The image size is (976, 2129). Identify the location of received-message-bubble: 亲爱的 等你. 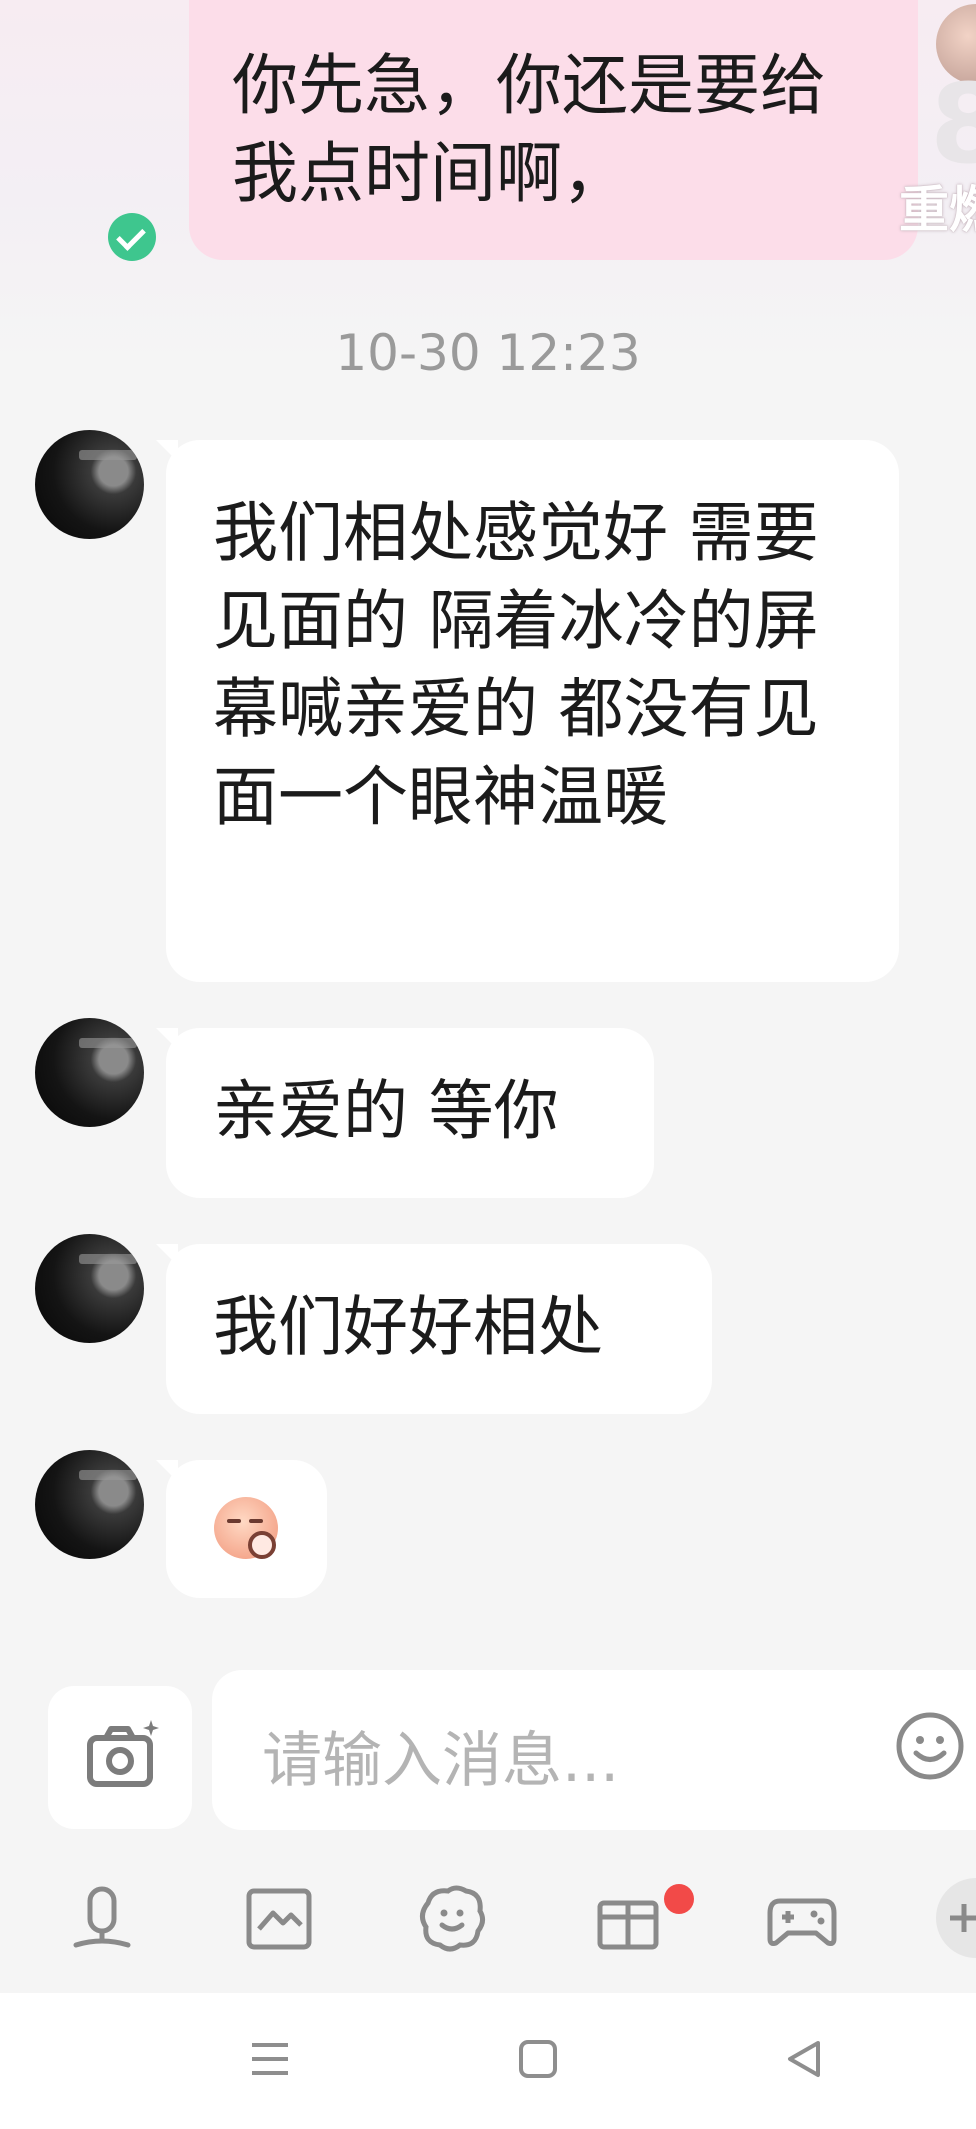
(405, 1113).